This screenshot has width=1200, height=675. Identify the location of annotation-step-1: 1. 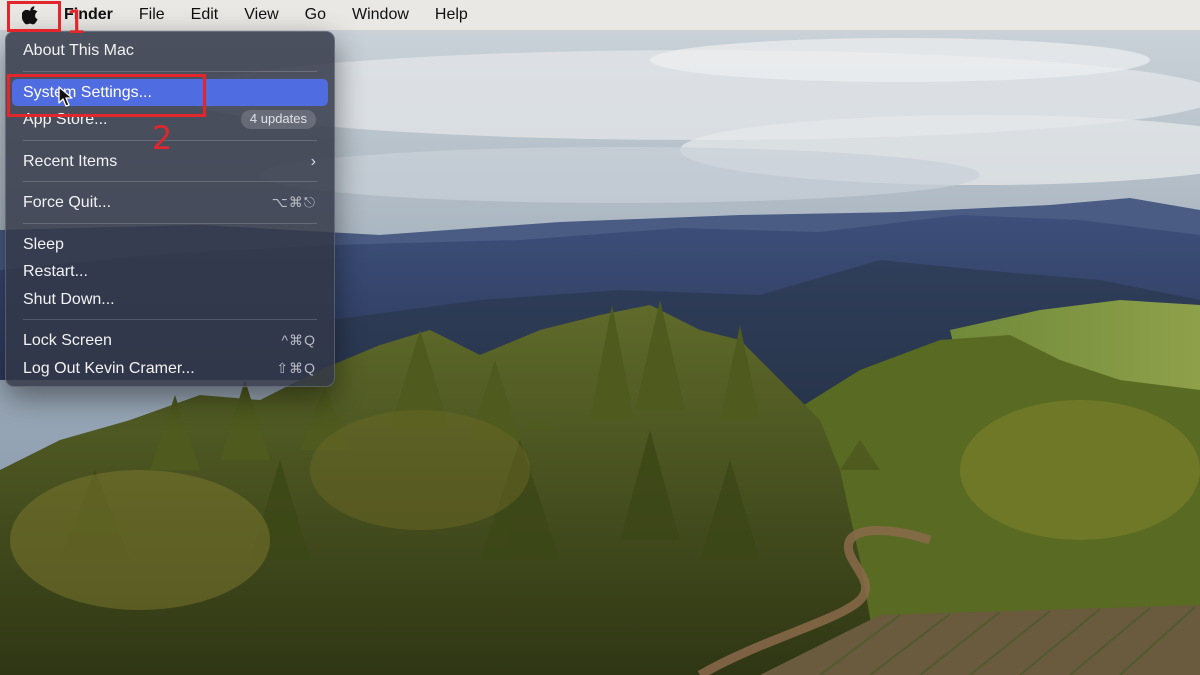
(76, 22).